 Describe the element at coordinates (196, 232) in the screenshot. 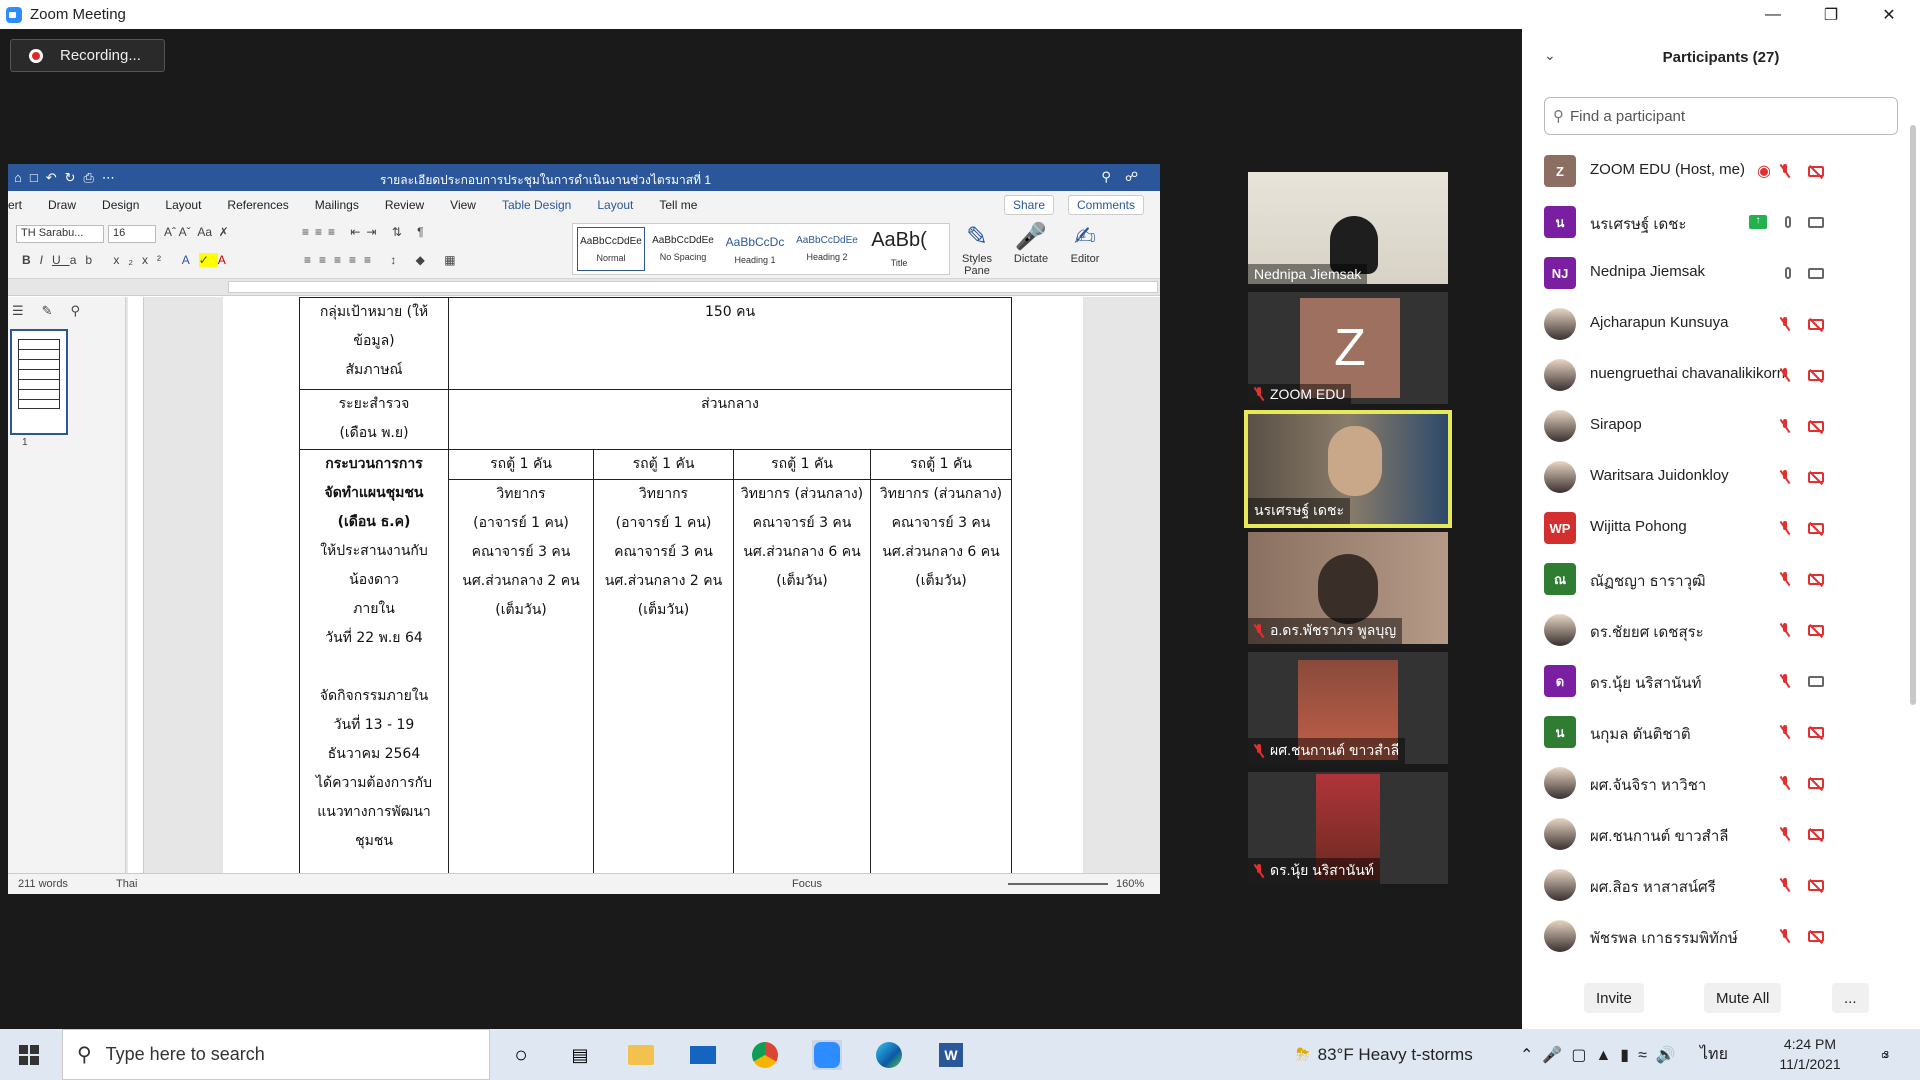

I see `font-size-buttons: Aˆ Aˇ Aa ✗` at that location.